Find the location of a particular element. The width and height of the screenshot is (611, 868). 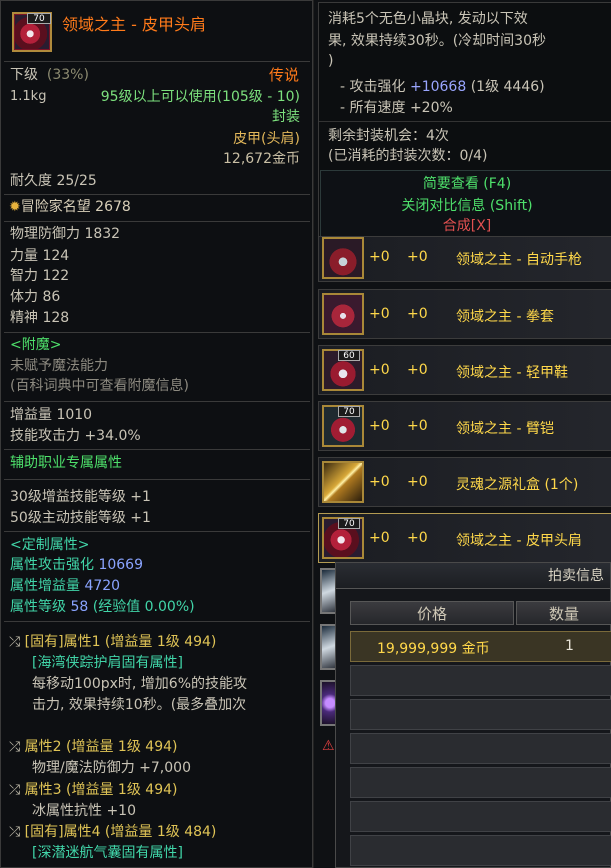

fame-icon: ✹ is located at coordinates (15, 207).